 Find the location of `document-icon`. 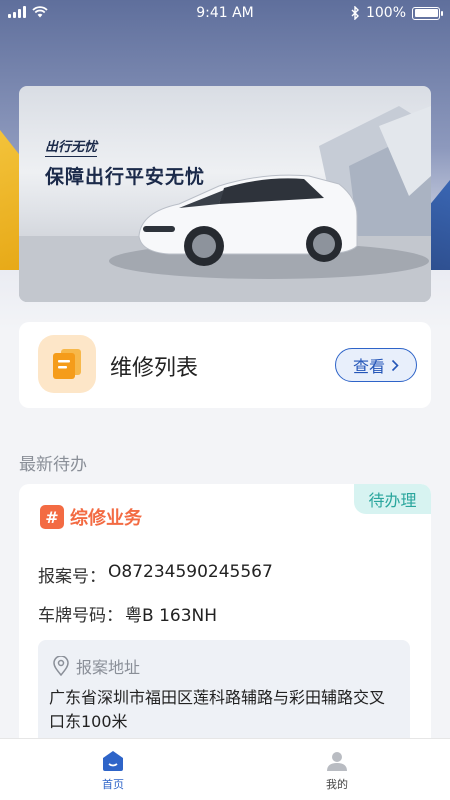

document-icon is located at coordinates (67, 364).